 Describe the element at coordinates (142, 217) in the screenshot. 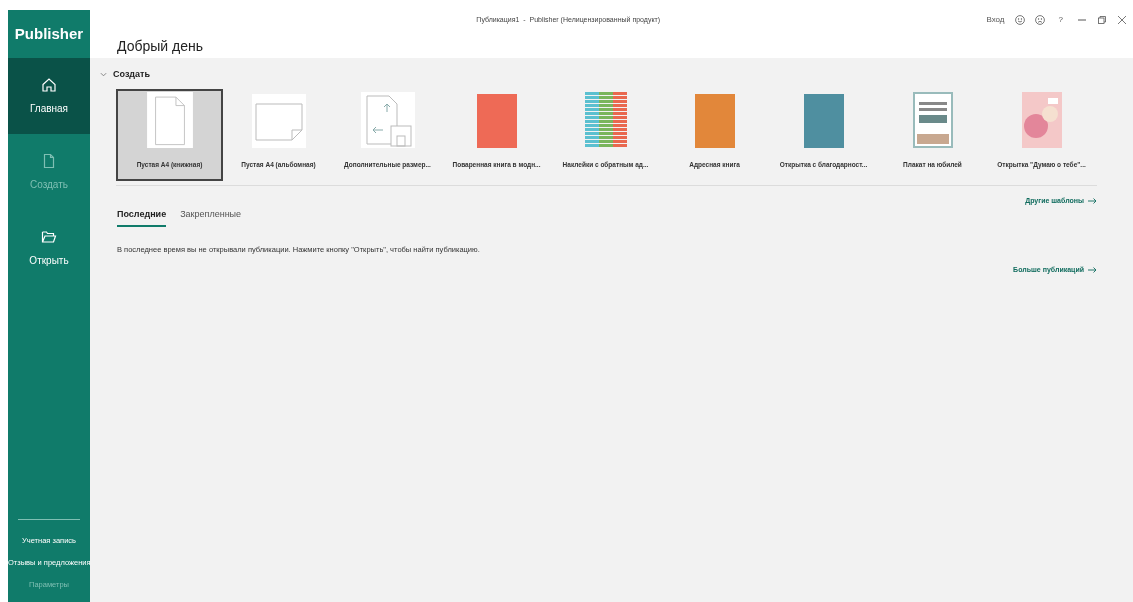

I see `tab: Последние` at that location.